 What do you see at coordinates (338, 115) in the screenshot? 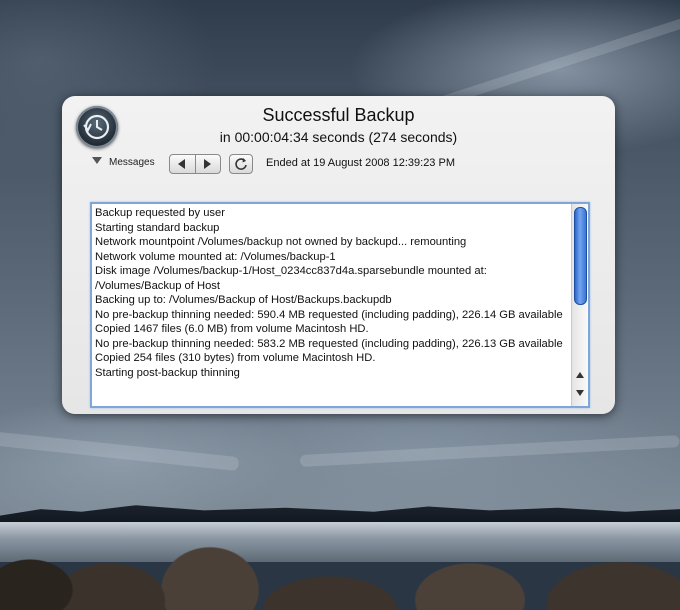
I see `window-title: Successful Backup` at bounding box center [338, 115].